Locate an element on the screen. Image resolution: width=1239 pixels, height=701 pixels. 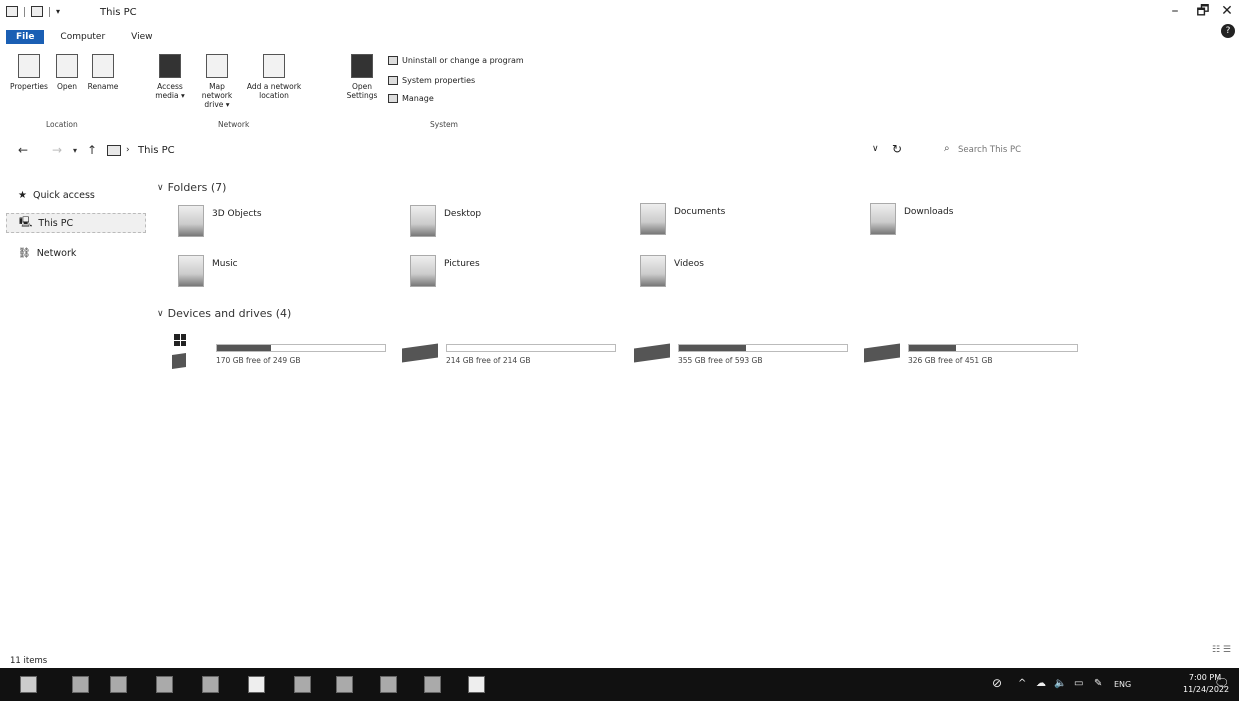
drive-free-space: 326 GB free of 451 GB is located at coordinates (950, 360).